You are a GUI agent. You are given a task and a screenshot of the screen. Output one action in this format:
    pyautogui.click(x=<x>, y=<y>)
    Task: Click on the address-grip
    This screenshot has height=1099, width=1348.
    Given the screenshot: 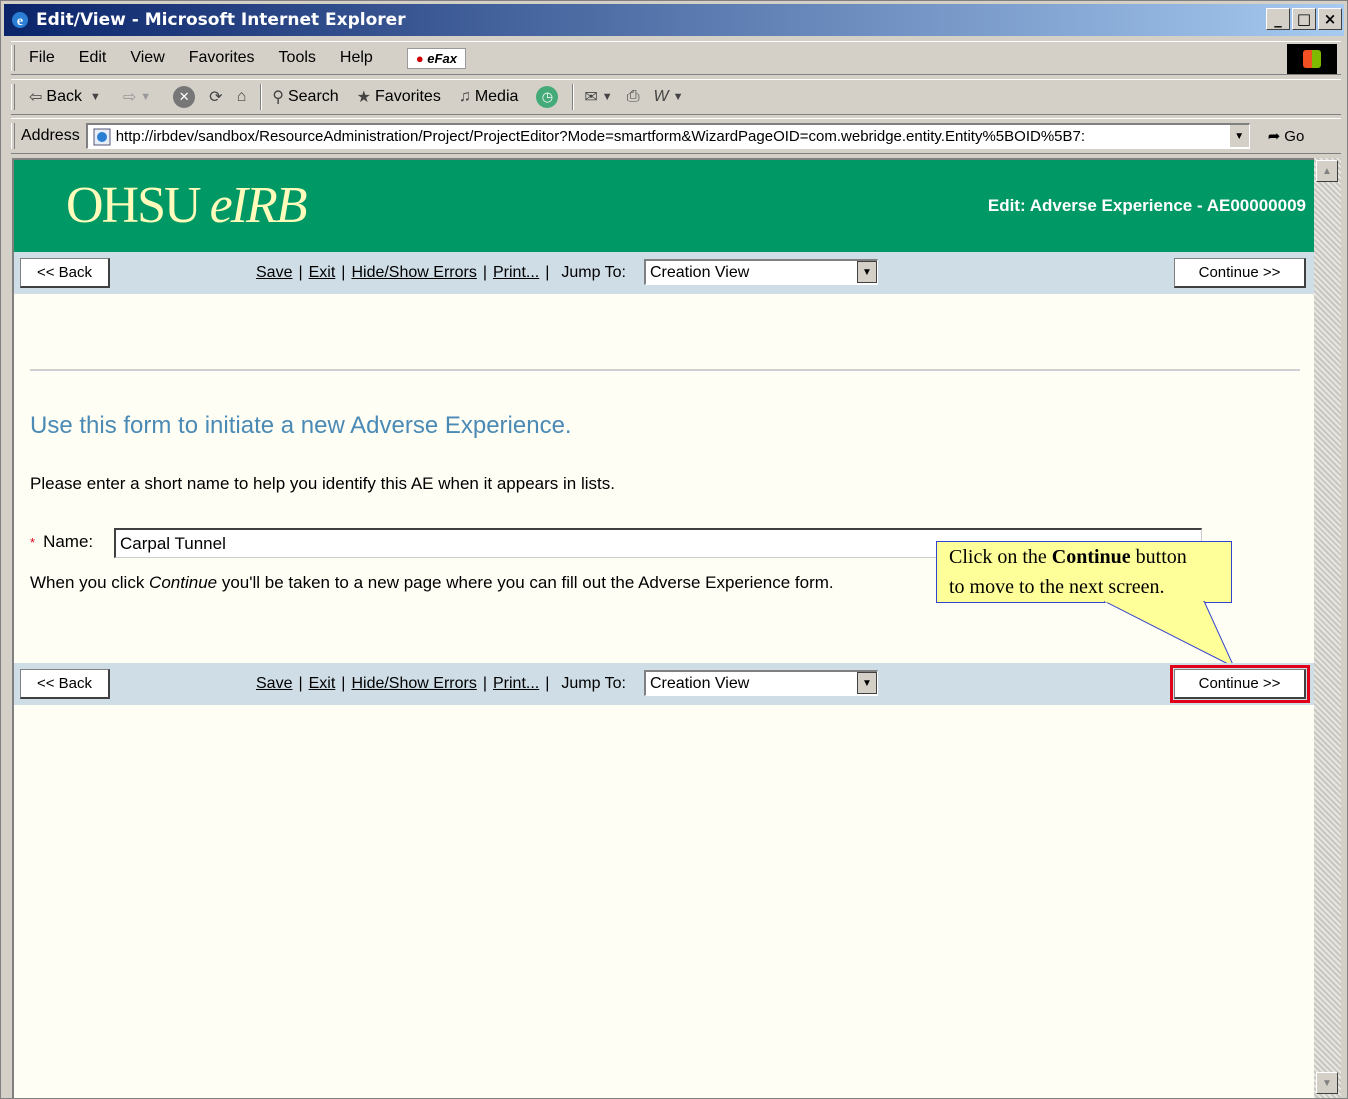 What is the action you would take?
    pyautogui.click(x=13, y=136)
    